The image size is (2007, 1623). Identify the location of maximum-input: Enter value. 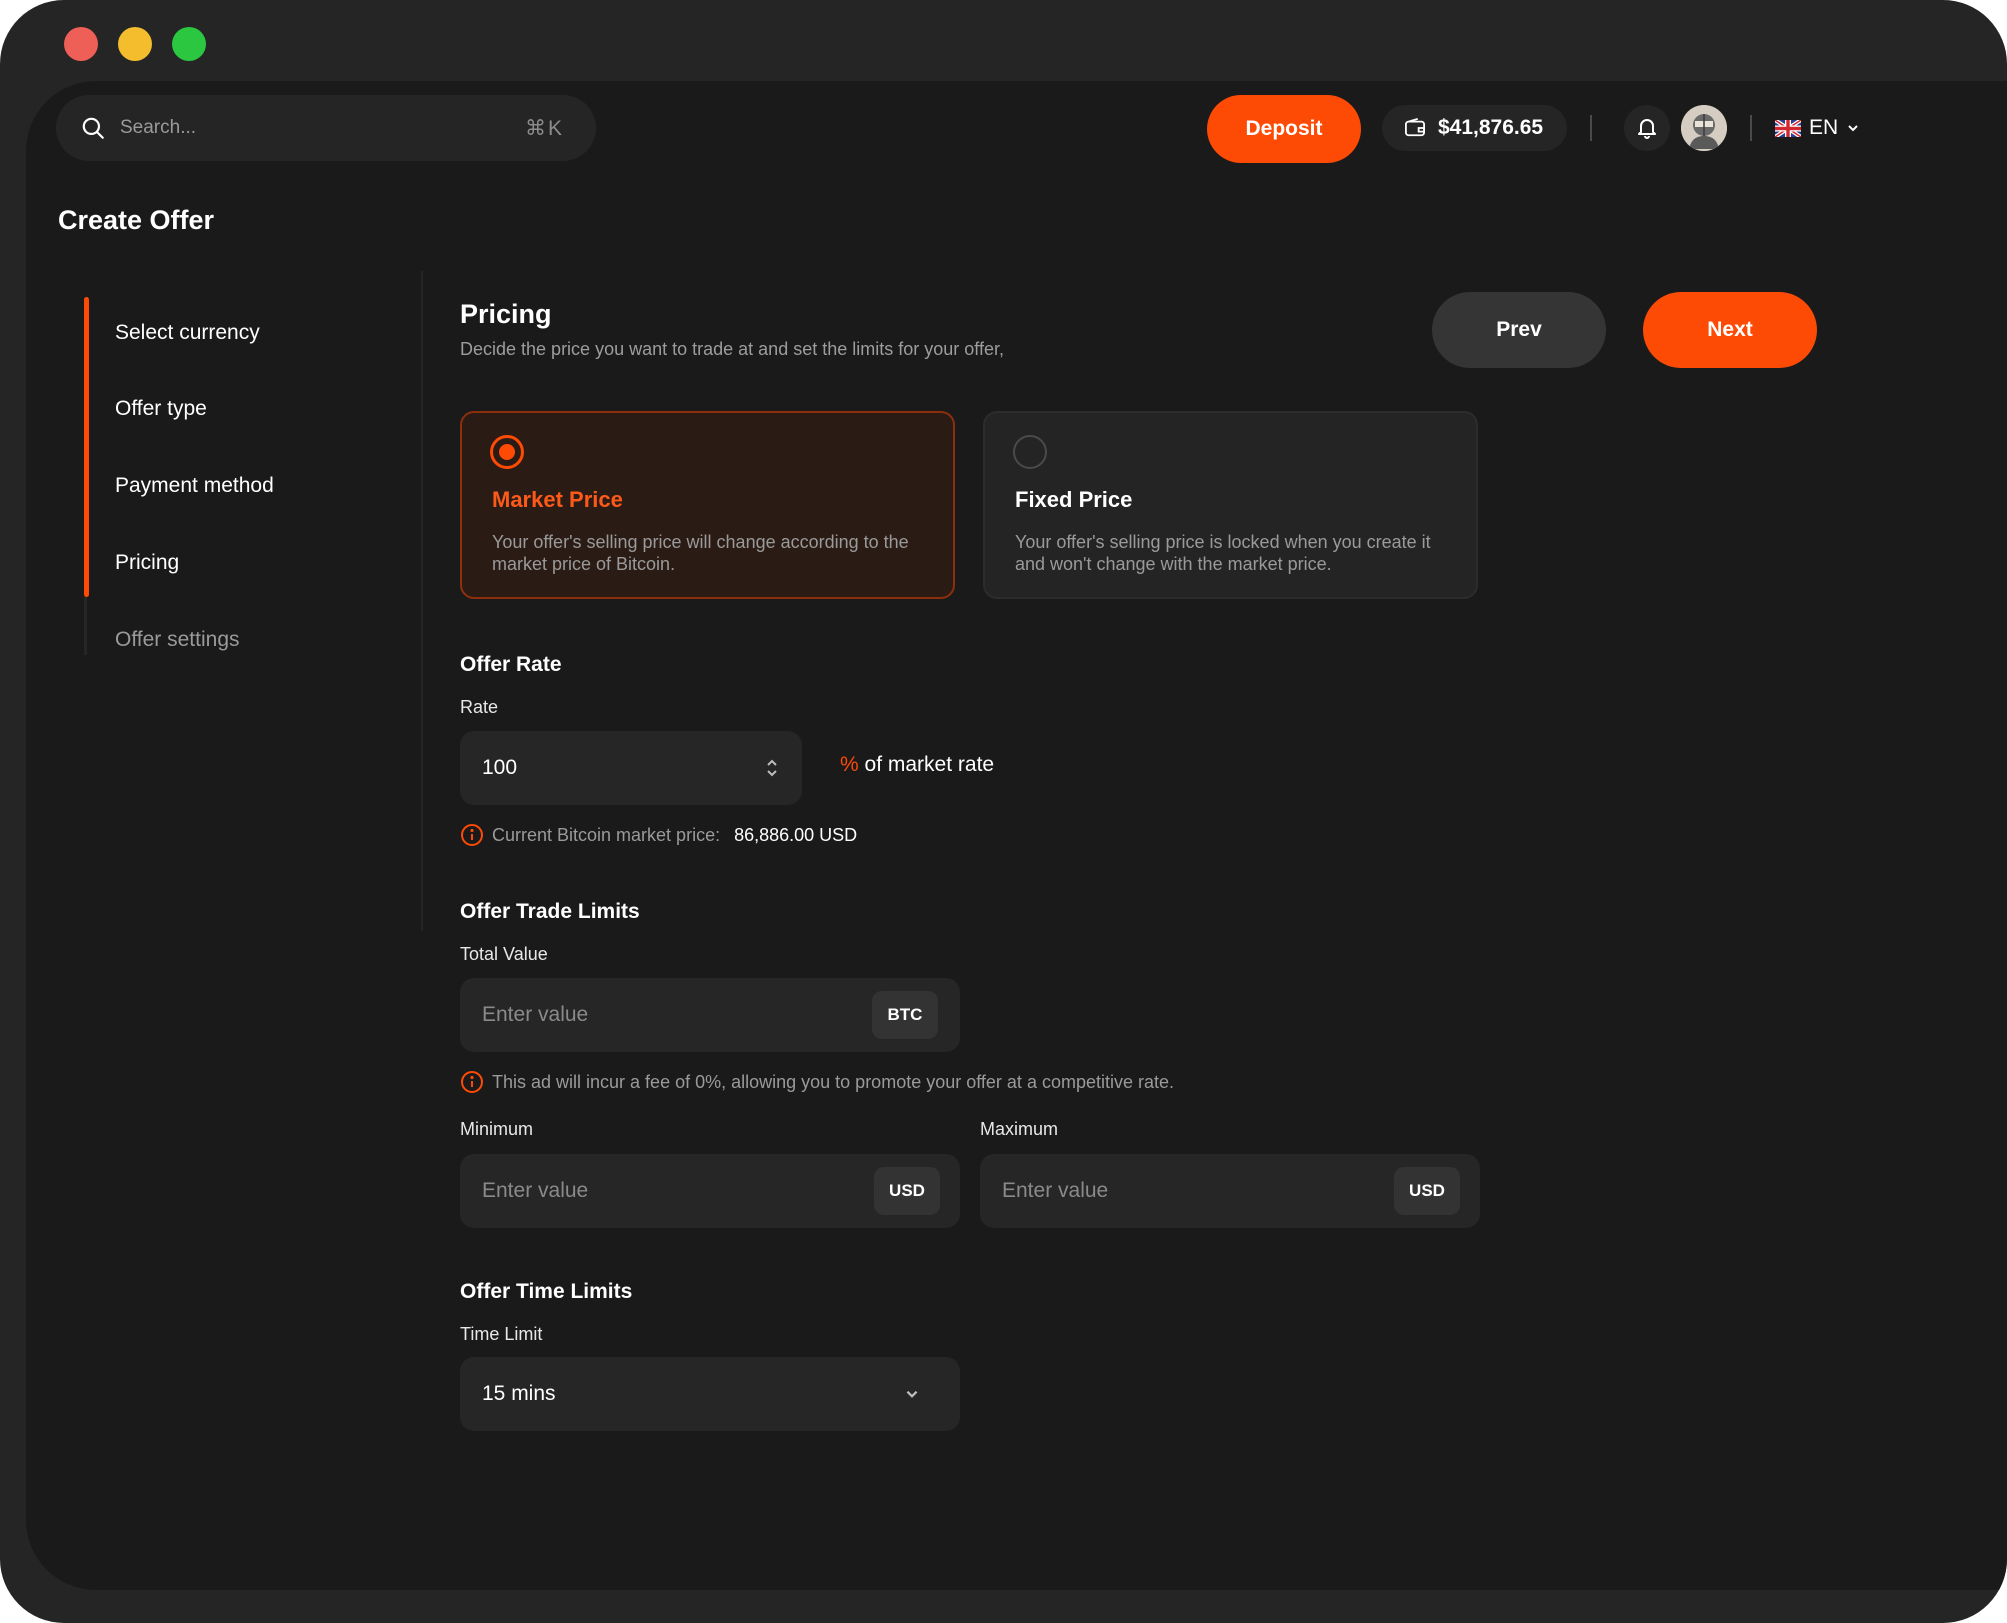
(1198, 1191).